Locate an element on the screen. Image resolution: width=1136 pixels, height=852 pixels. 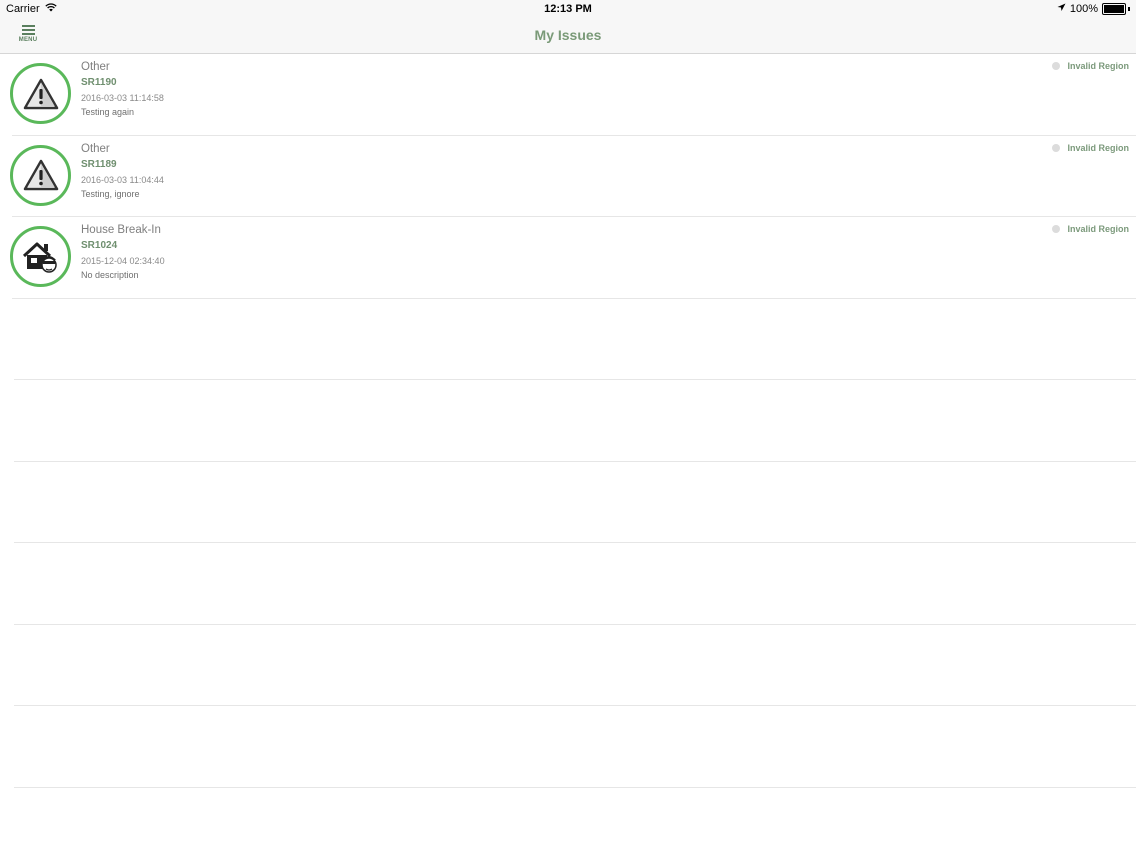
issue-date: 2016-03-03 11:04:44 is located at coordinates (122, 179).